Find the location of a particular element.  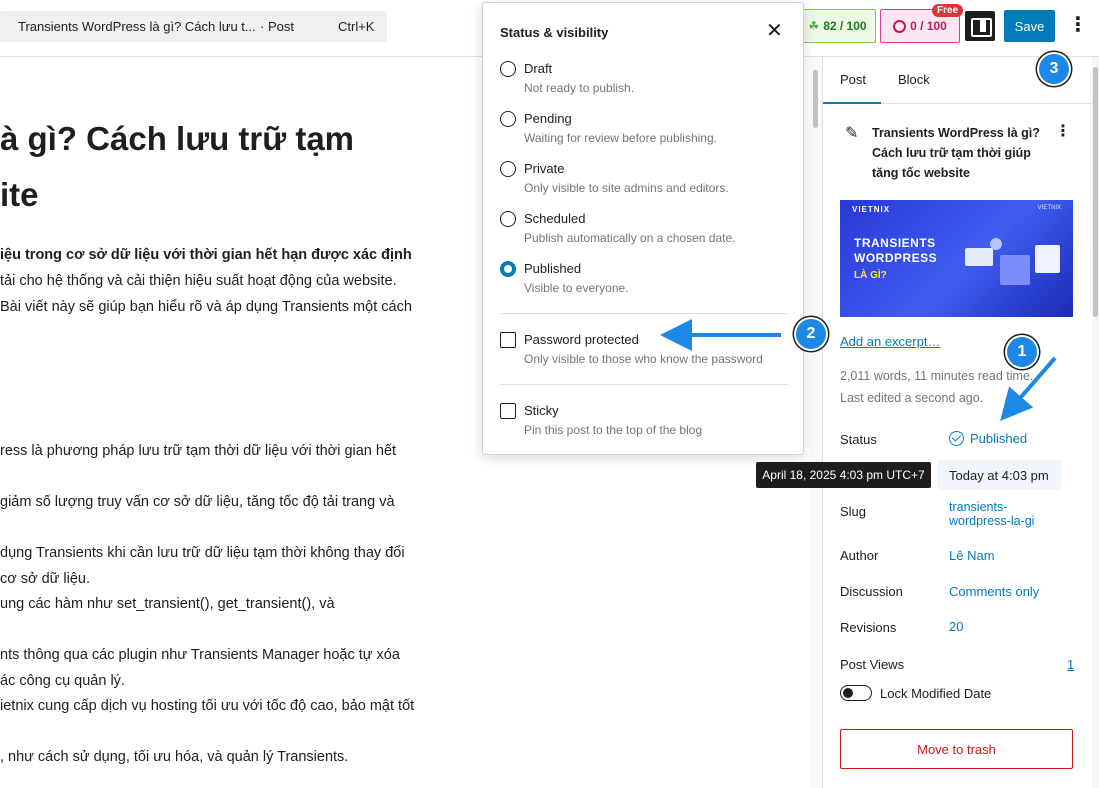

status-value: Published is located at coordinates (999, 438).